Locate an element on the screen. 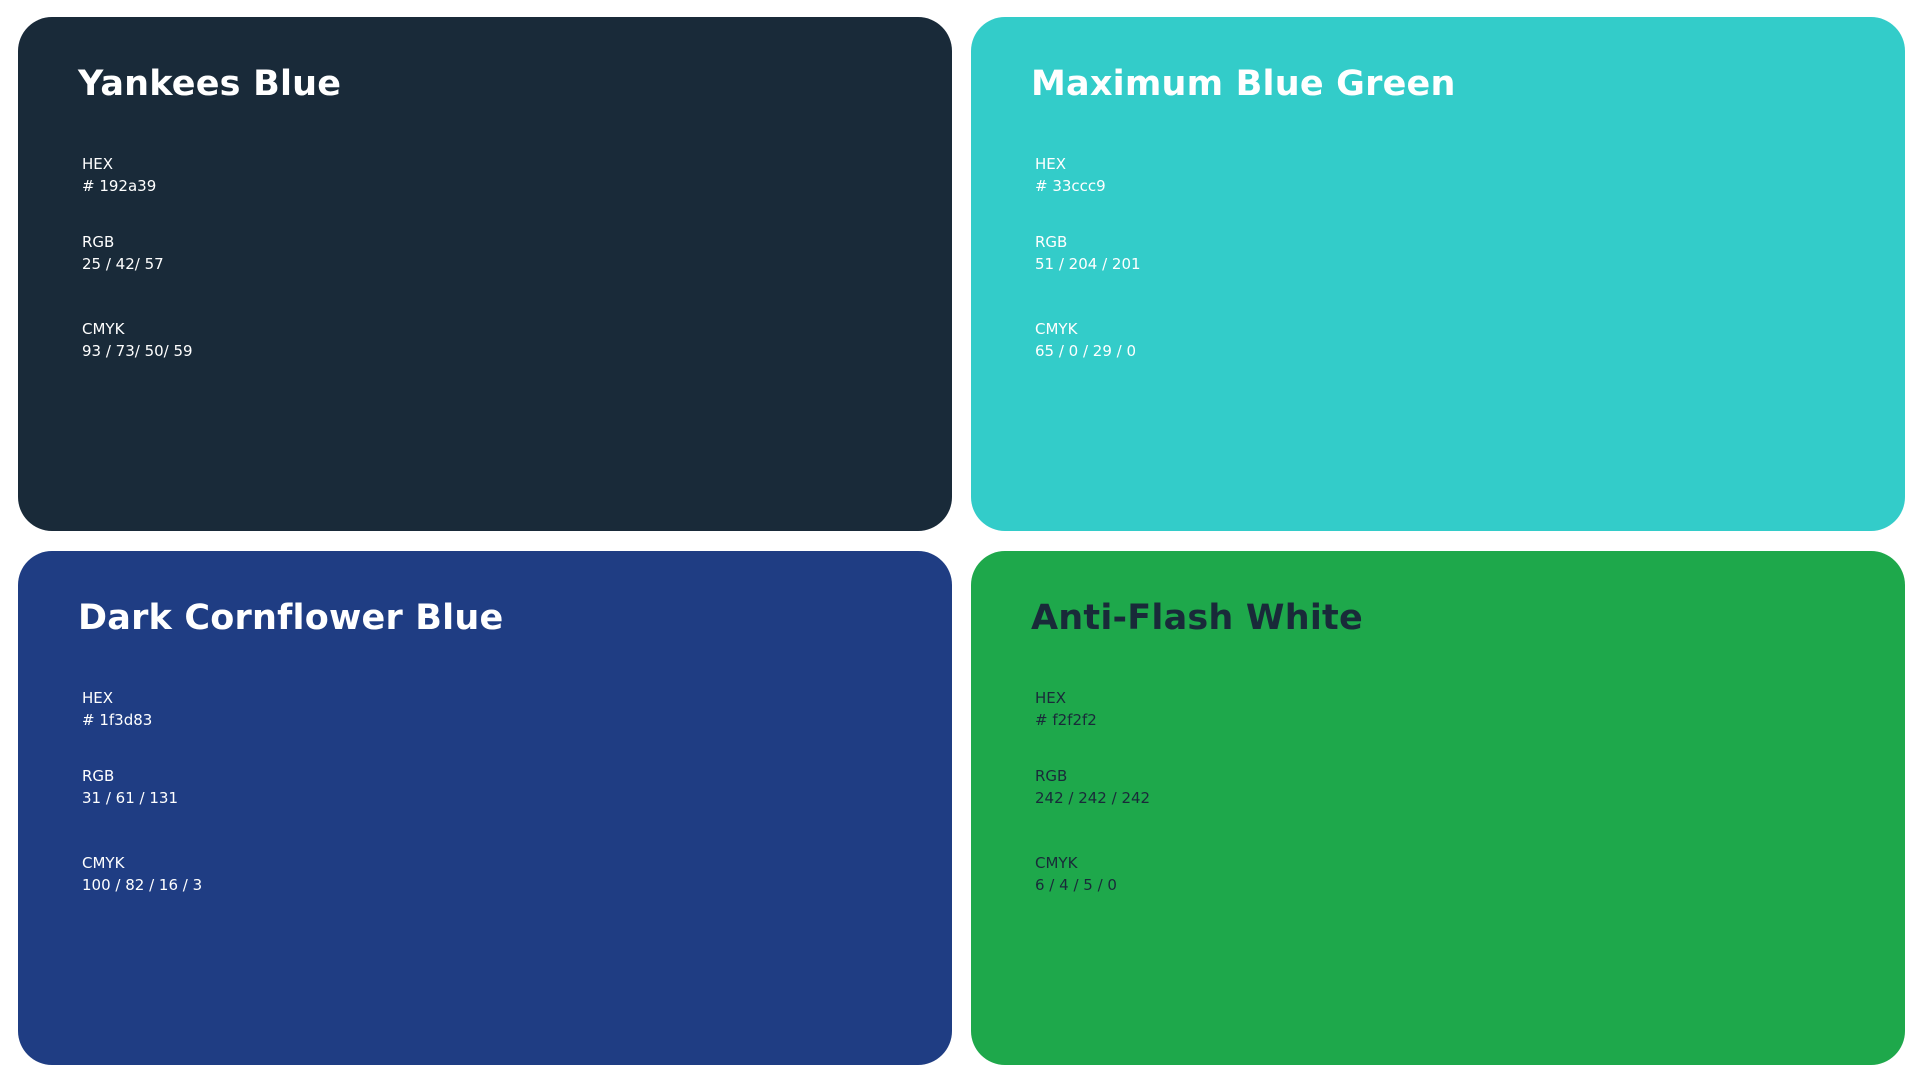 The image size is (1920, 1080). spec-rgb: RGB 51 / 204 / 201 is located at coordinates (1441, 253).